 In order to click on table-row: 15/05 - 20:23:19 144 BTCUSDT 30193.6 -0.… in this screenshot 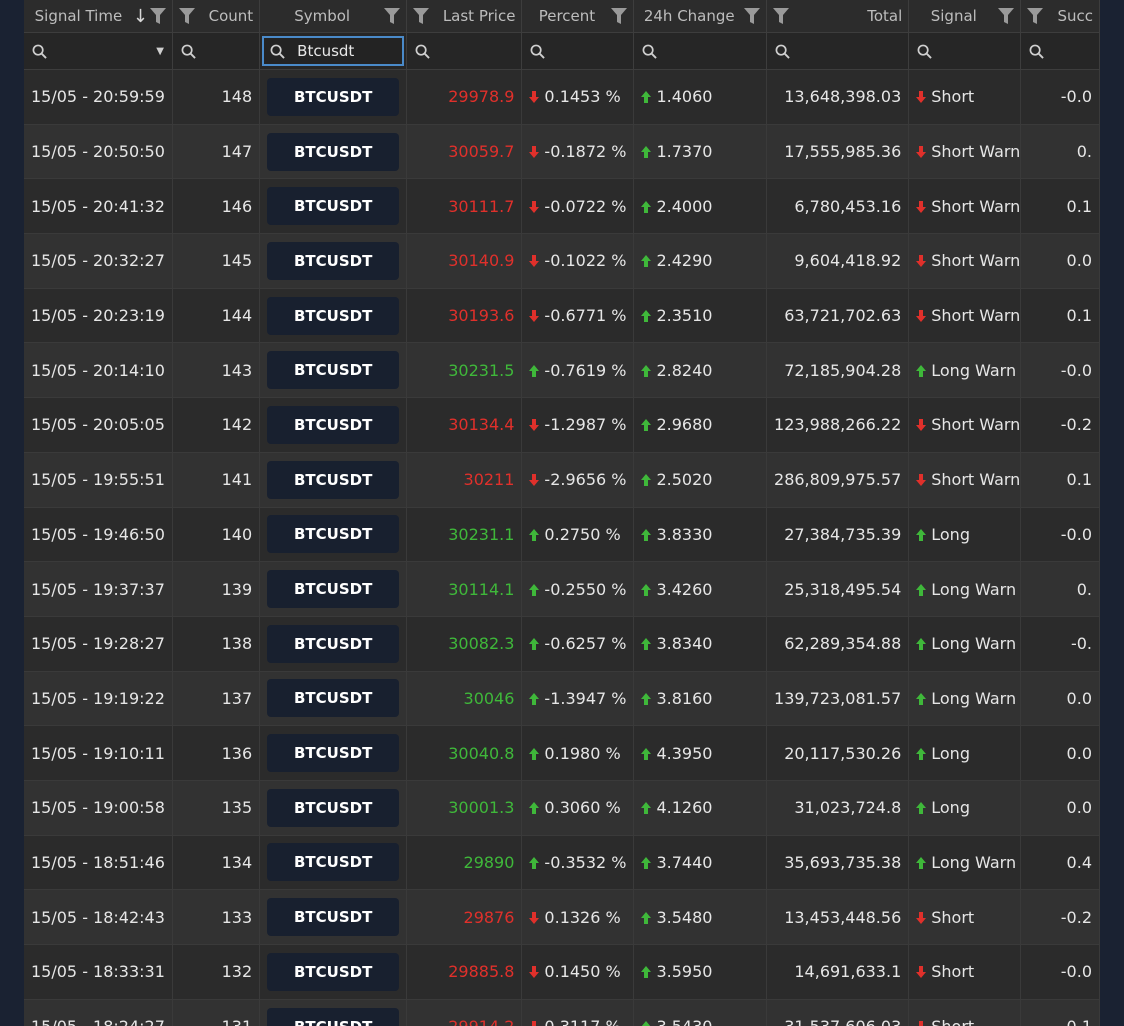, I will do `click(562, 316)`.